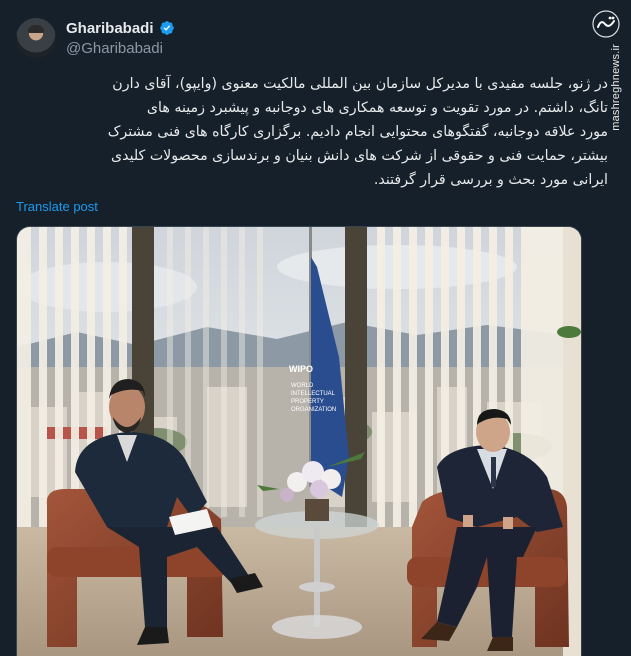 The height and width of the screenshot is (656, 631). Describe the element at coordinates (166, 28) in the screenshot. I see `verified-badge-icon` at that location.